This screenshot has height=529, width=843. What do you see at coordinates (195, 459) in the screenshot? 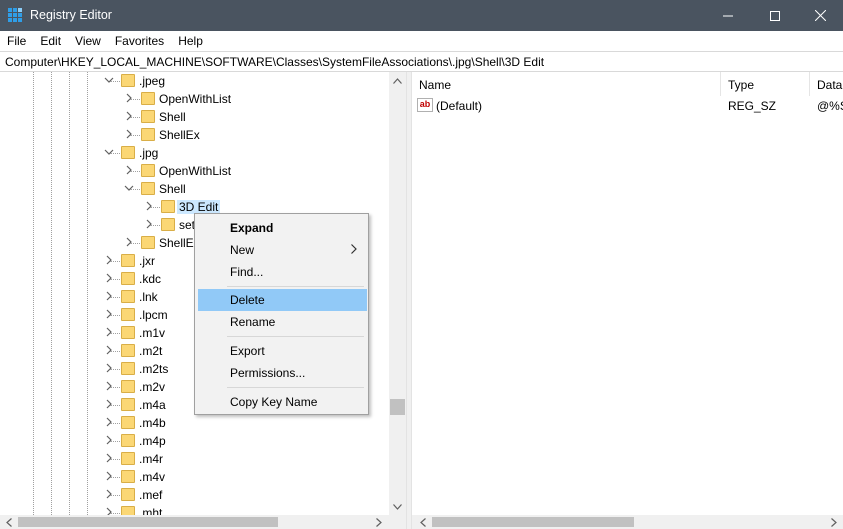
I see `tree-item: .m4r` at bounding box center [195, 459].